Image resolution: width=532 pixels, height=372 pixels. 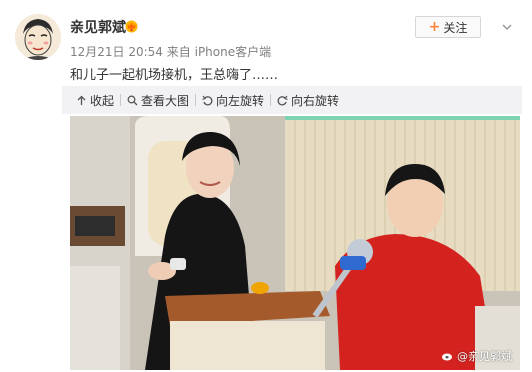 I want to click on plus-icon: +, so click(x=434, y=27).